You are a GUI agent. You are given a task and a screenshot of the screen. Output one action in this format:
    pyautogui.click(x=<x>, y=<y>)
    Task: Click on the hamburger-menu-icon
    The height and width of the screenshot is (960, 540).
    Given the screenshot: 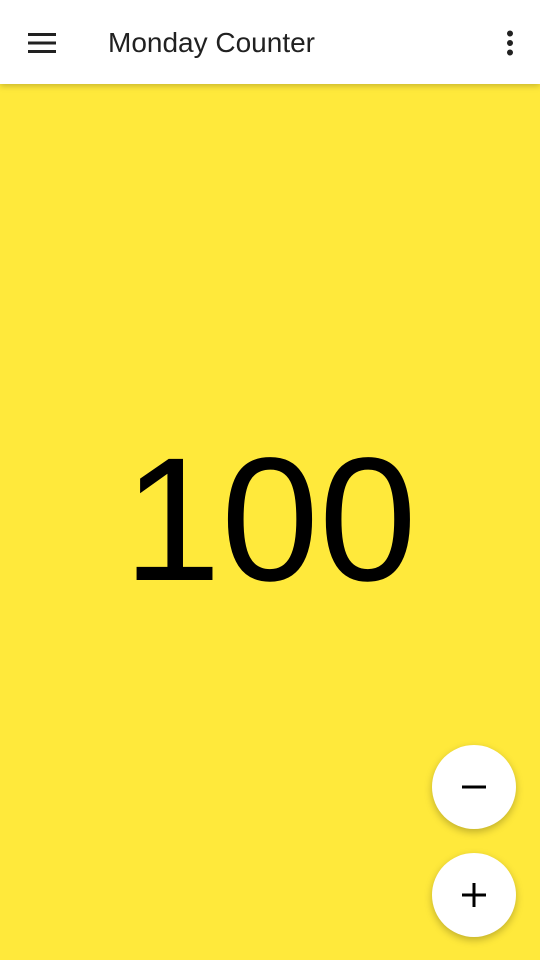 What is the action you would take?
    pyautogui.click(x=42, y=43)
    